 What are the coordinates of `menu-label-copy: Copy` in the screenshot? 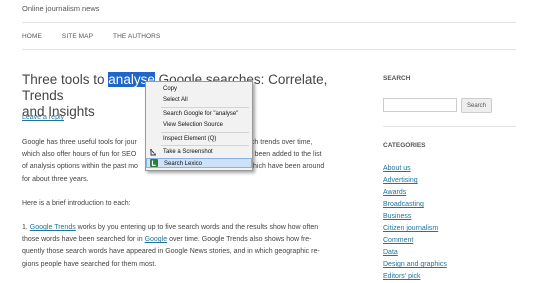 It's located at (170, 89).